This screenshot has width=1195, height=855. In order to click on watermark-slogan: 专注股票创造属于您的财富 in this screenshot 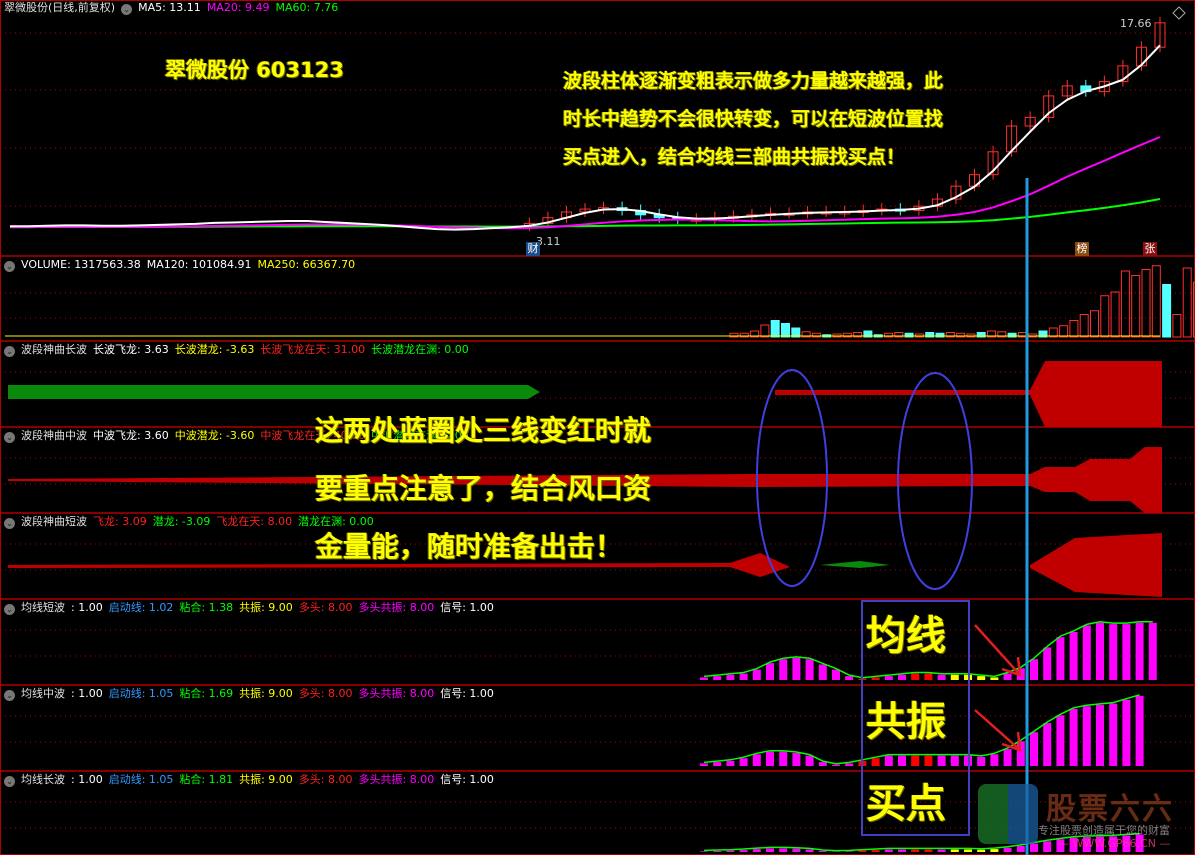, I will do `click(1104, 830)`.